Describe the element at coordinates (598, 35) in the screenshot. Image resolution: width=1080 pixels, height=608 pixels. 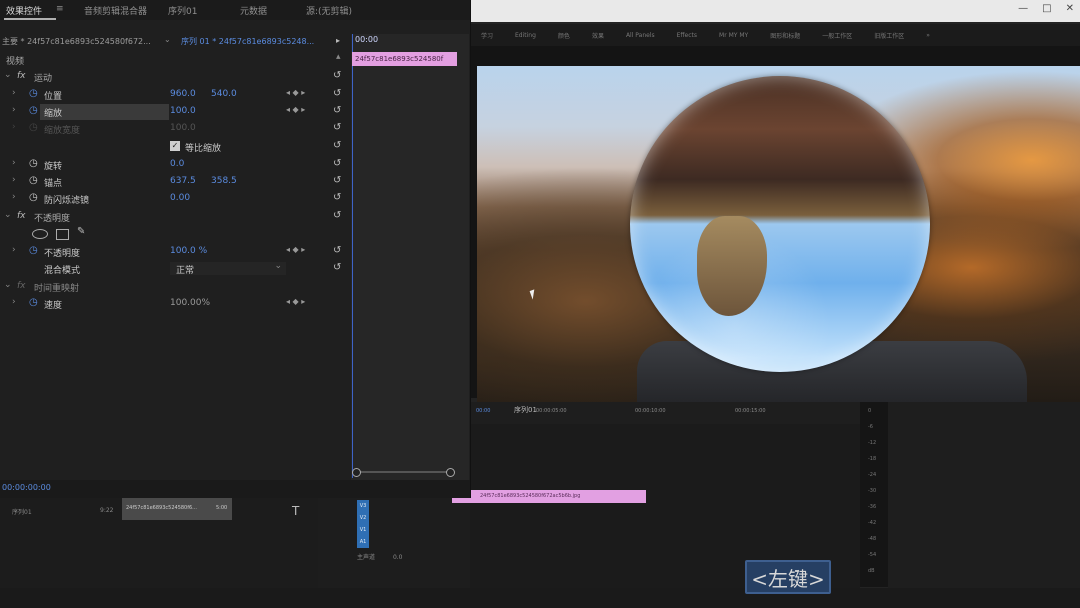
I see `workspace-item: 效果` at that location.